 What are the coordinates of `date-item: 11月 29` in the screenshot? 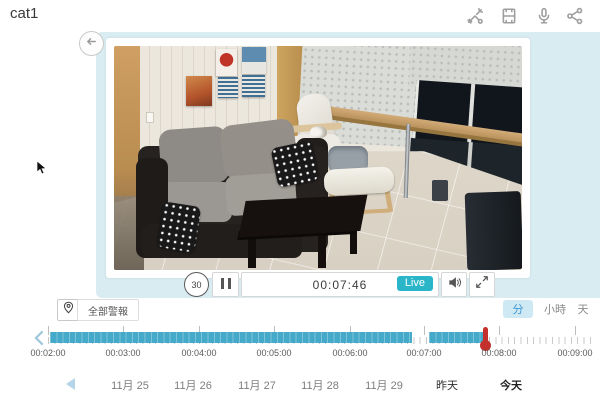 It's located at (384, 385).